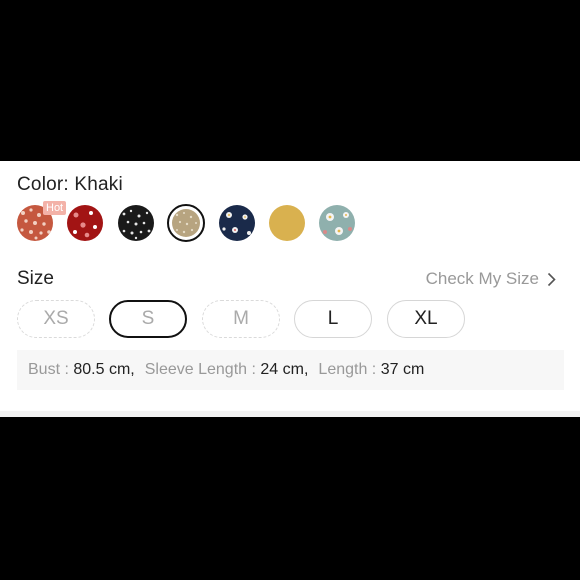 The image size is (580, 580). I want to click on measure-value-bust: 80.5 cm, so click(102, 369).